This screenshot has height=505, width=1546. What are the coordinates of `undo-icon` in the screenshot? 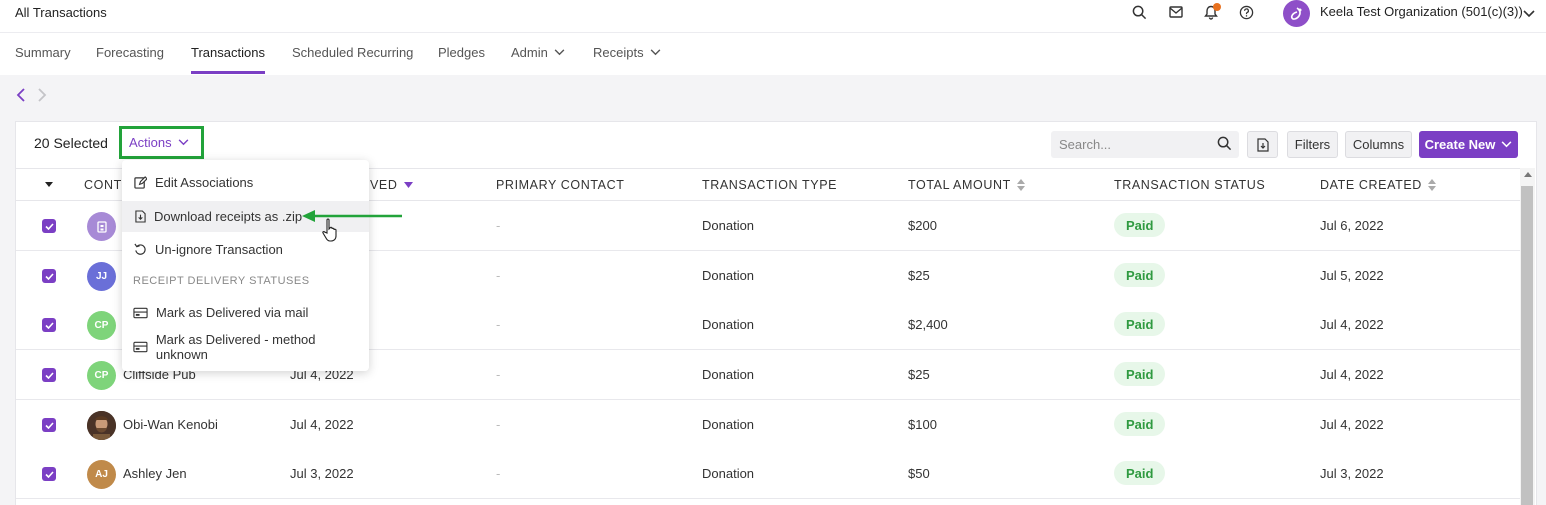 It's located at (140, 249).